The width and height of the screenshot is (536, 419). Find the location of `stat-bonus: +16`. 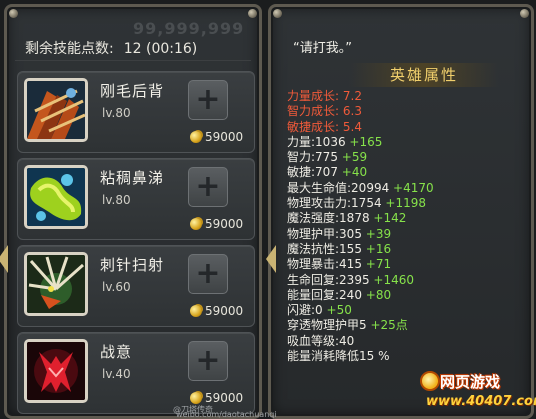

stat-bonus: +16 is located at coordinates (378, 248).